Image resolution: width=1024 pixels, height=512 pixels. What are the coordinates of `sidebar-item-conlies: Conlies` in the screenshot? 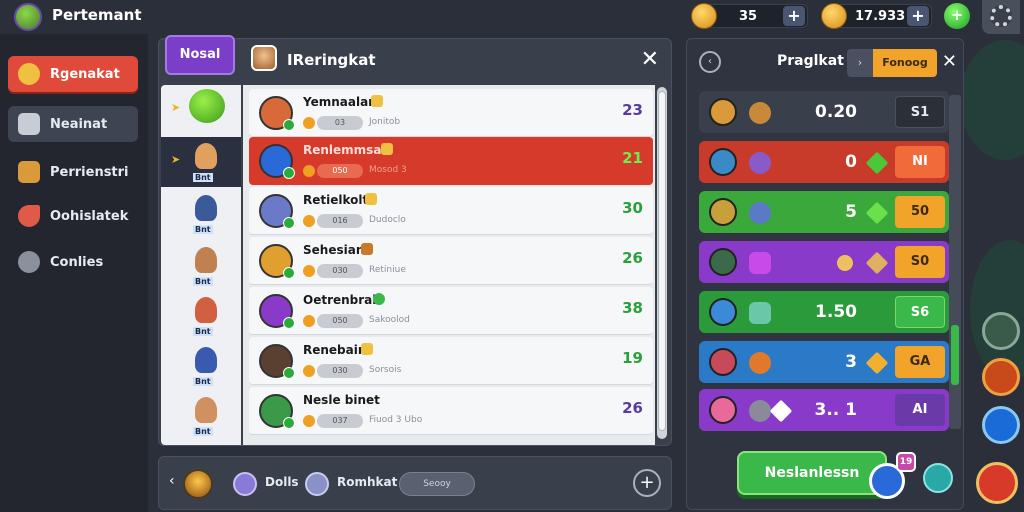 It's located at (73, 262).